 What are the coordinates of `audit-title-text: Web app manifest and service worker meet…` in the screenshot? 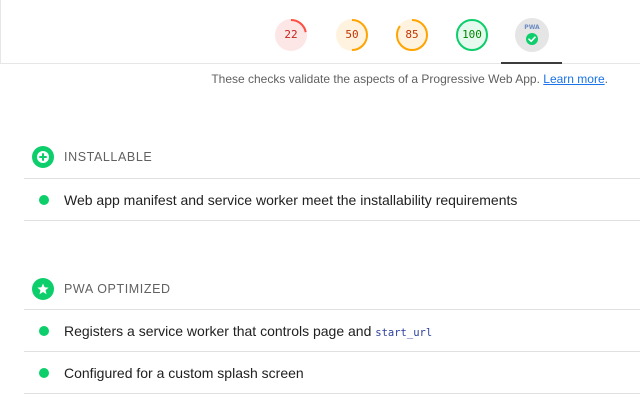 It's located at (291, 200).